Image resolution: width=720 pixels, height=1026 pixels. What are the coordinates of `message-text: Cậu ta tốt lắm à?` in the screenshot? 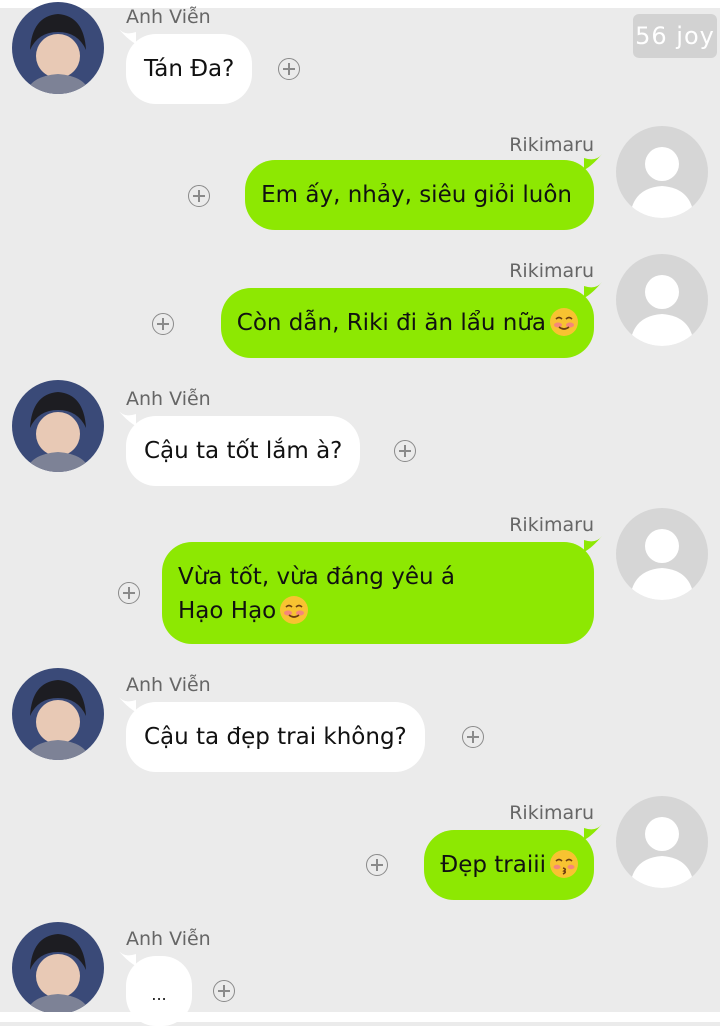 It's located at (243, 451).